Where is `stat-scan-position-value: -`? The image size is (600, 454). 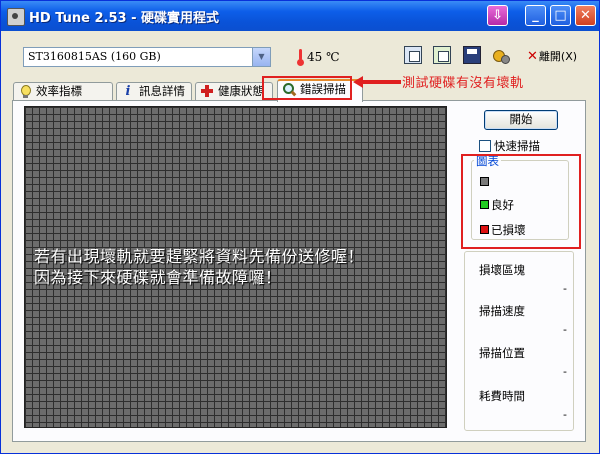
stat-scan-position-value: - is located at coordinates (565, 371).